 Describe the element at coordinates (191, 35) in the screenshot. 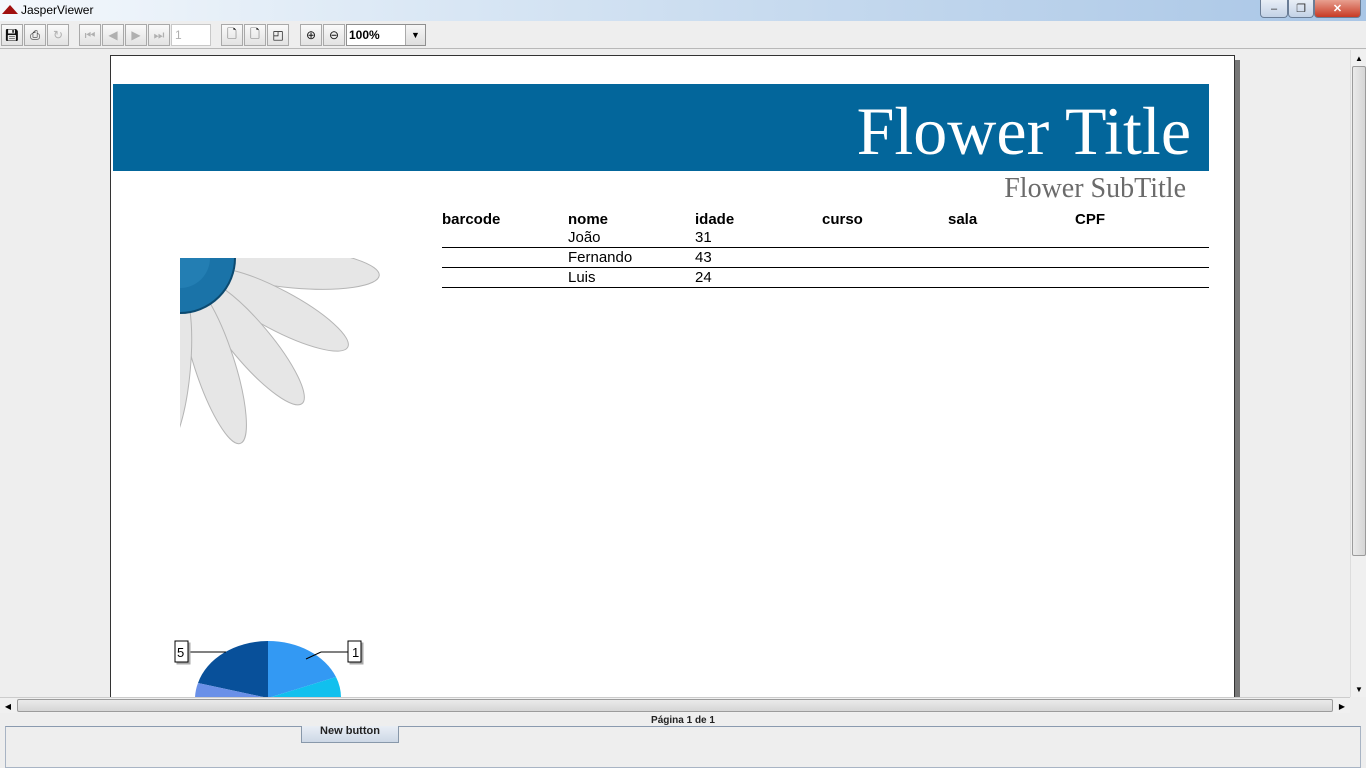

I see `page-number-input: 1` at that location.